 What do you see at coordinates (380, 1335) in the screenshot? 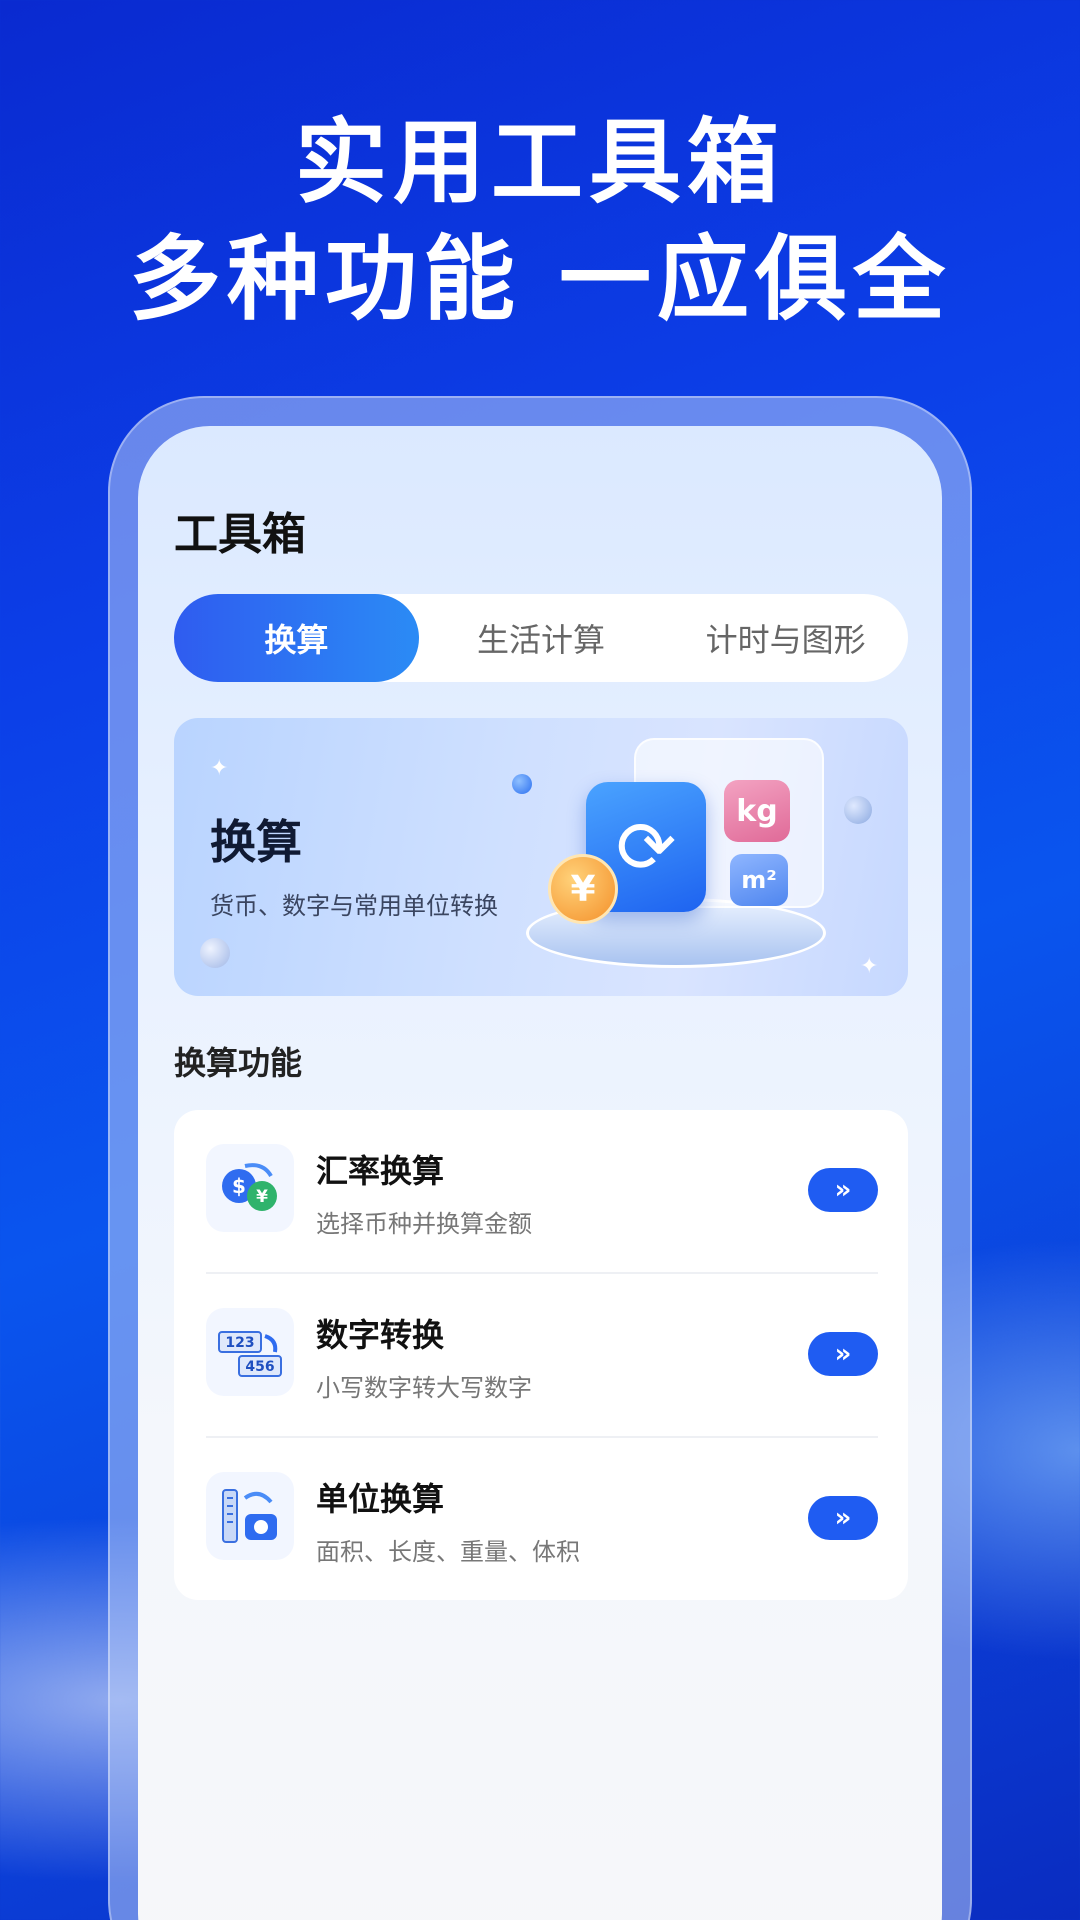
I see `item-name: 数字转换` at bounding box center [380, 1335].